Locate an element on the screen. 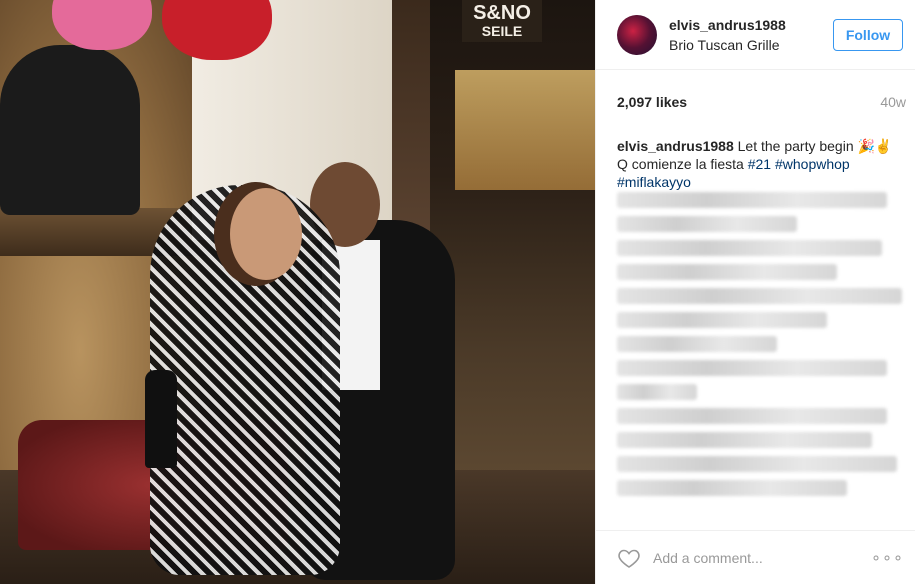 The width and height of the screenshot is (915, 584). sign-line-2: SEILE is located at coordinates (502, 31).